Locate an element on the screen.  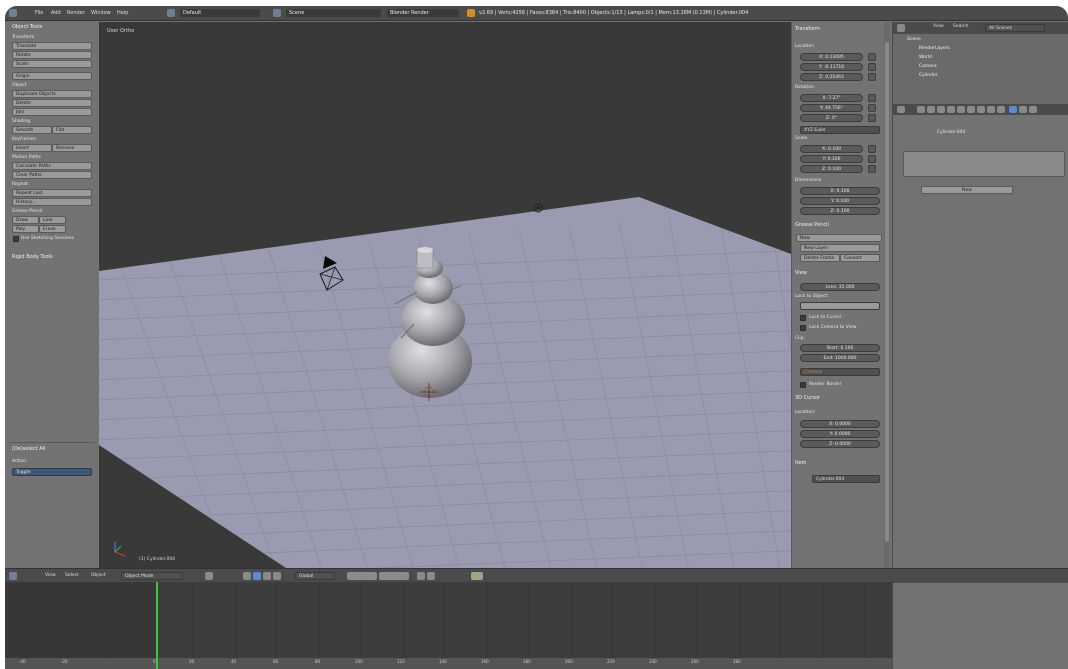
scale-z-field: Z: 0.100 is located at coordinates (831, 169).